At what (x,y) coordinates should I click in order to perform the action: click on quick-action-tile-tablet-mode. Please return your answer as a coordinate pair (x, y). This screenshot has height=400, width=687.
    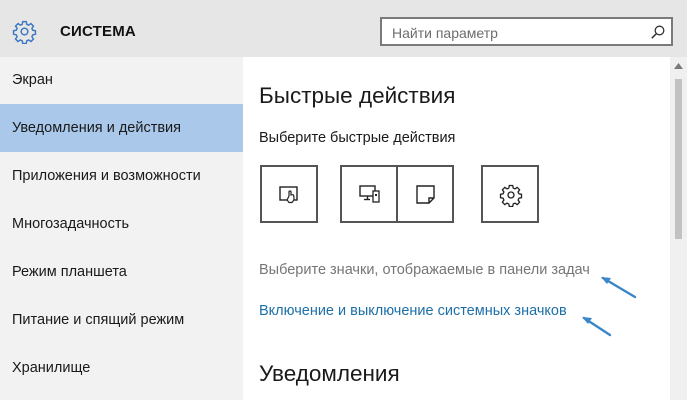
    Looking at the image, I should click on (289, 194).